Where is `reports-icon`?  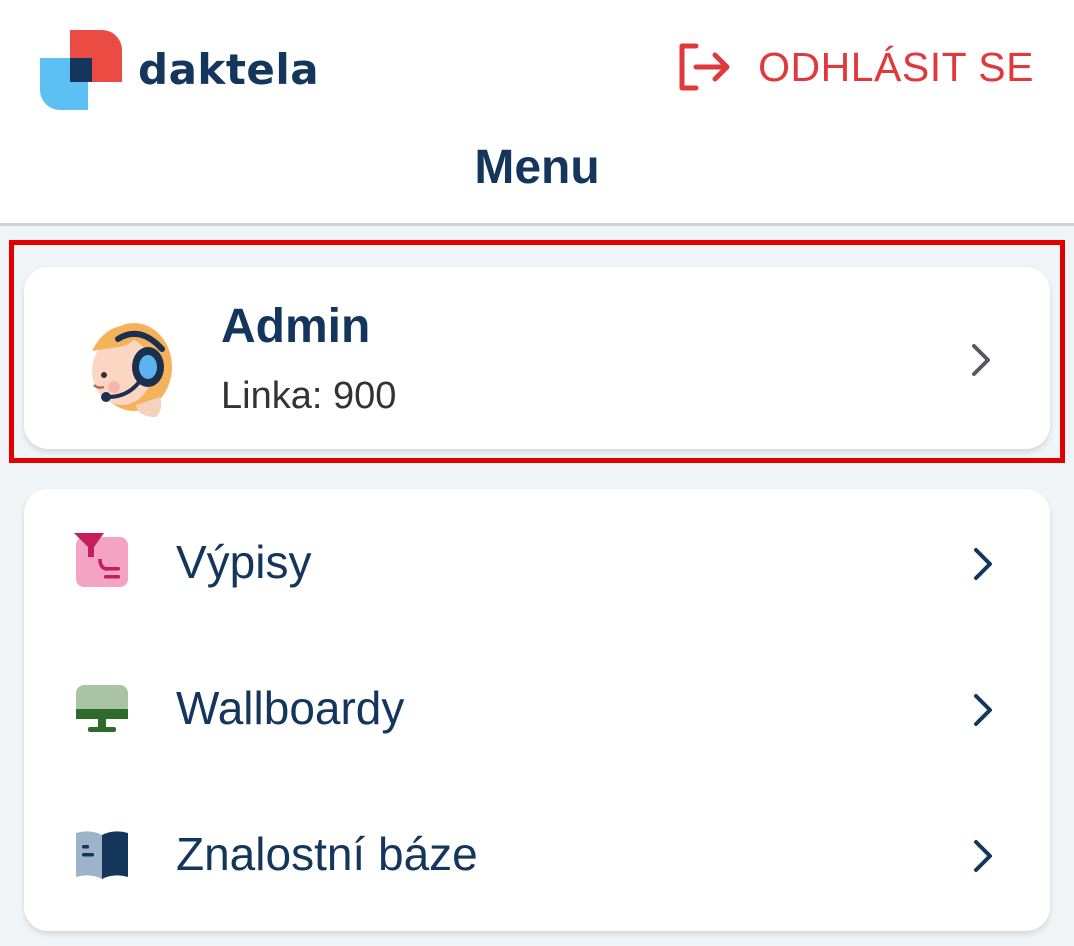 reports-icon is located at coordinates (101, 560).